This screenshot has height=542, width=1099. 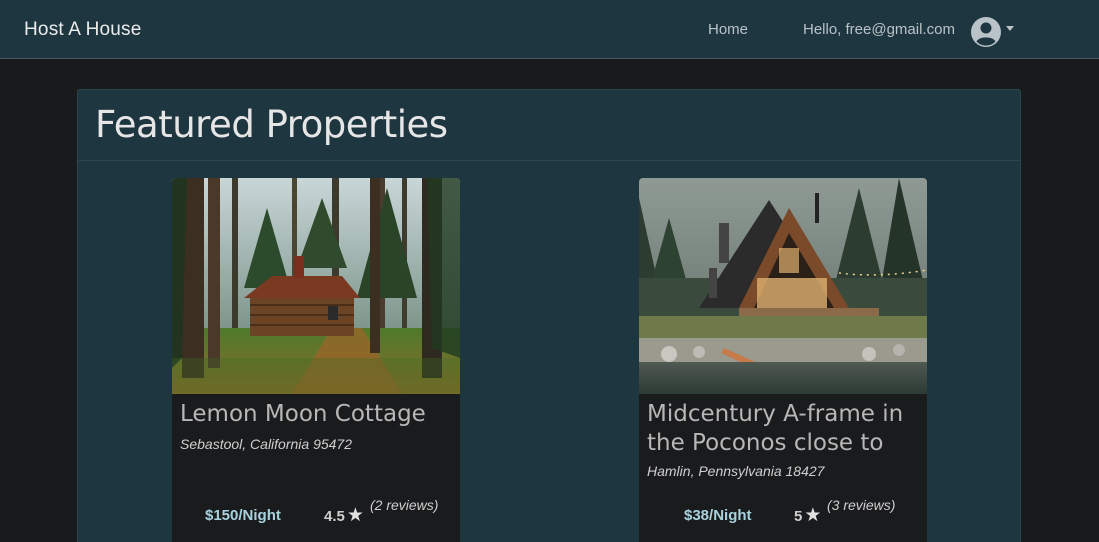 I want to click on property-location: Sebastool, California 95472, so click(x=266, y=444).